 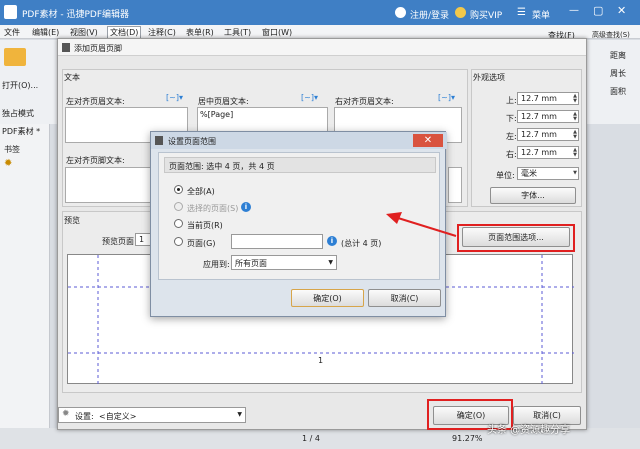 I want to click on margin-right-label: 右:, so click(x=511, y=154).